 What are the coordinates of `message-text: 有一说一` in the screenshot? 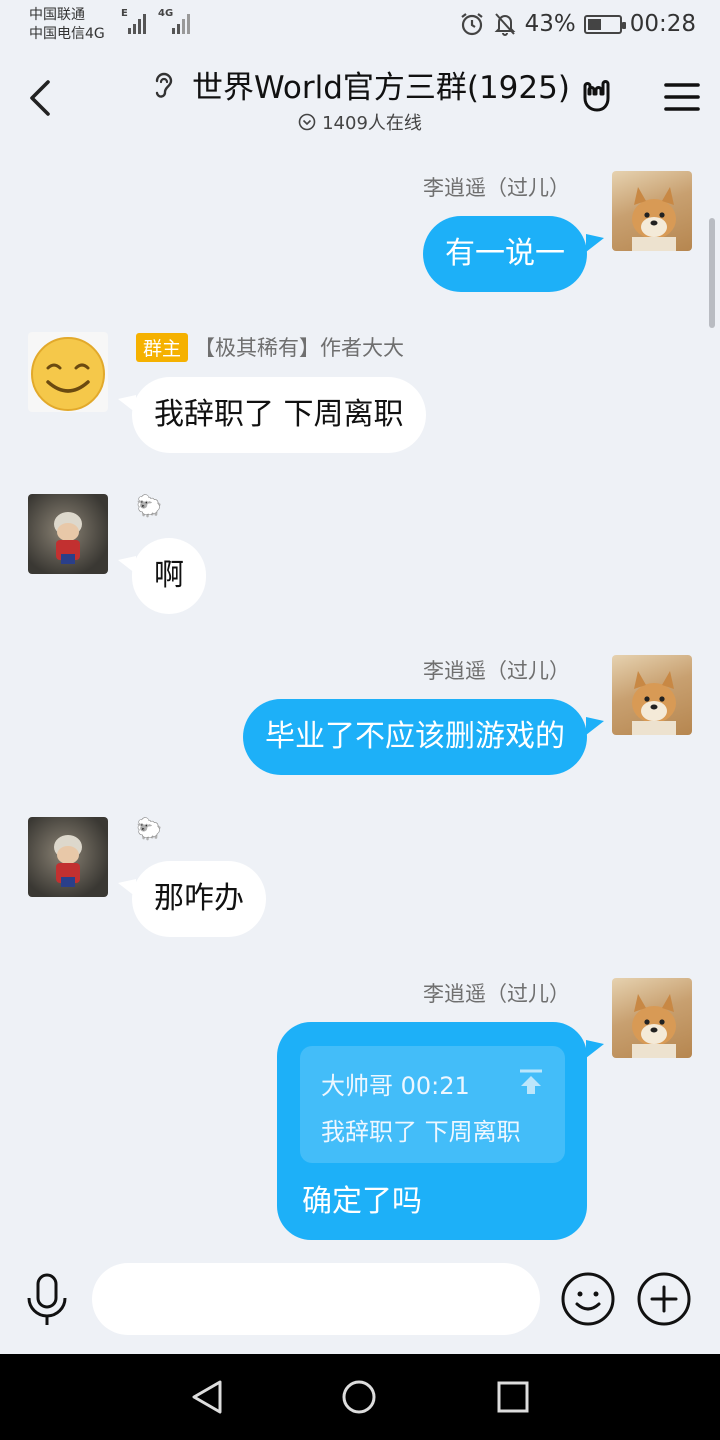 It's located at (505, 253).